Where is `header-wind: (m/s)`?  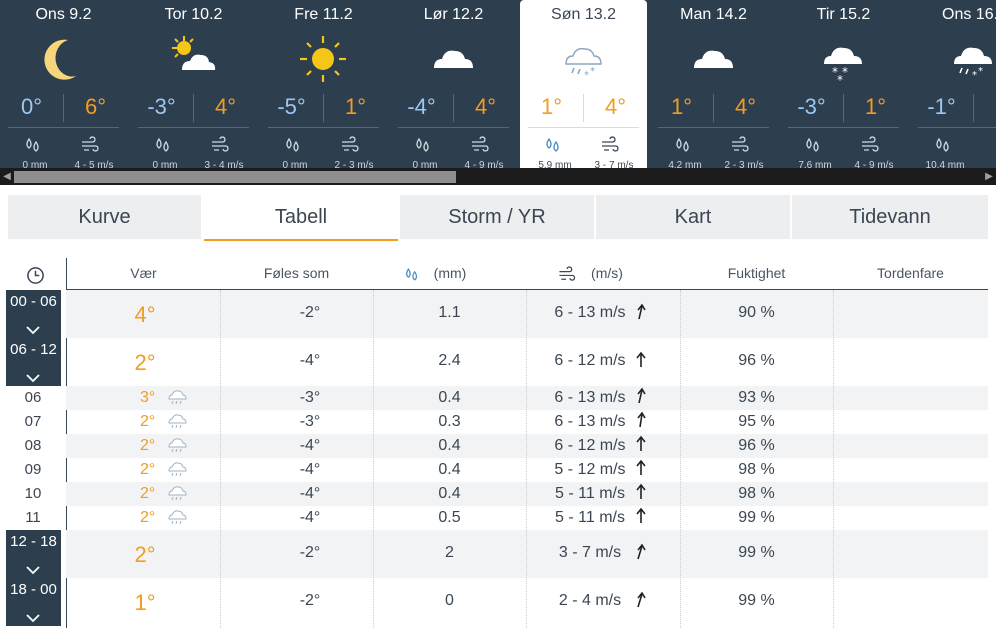
header-wind: (m/s) is located at coordinates (607, 273).